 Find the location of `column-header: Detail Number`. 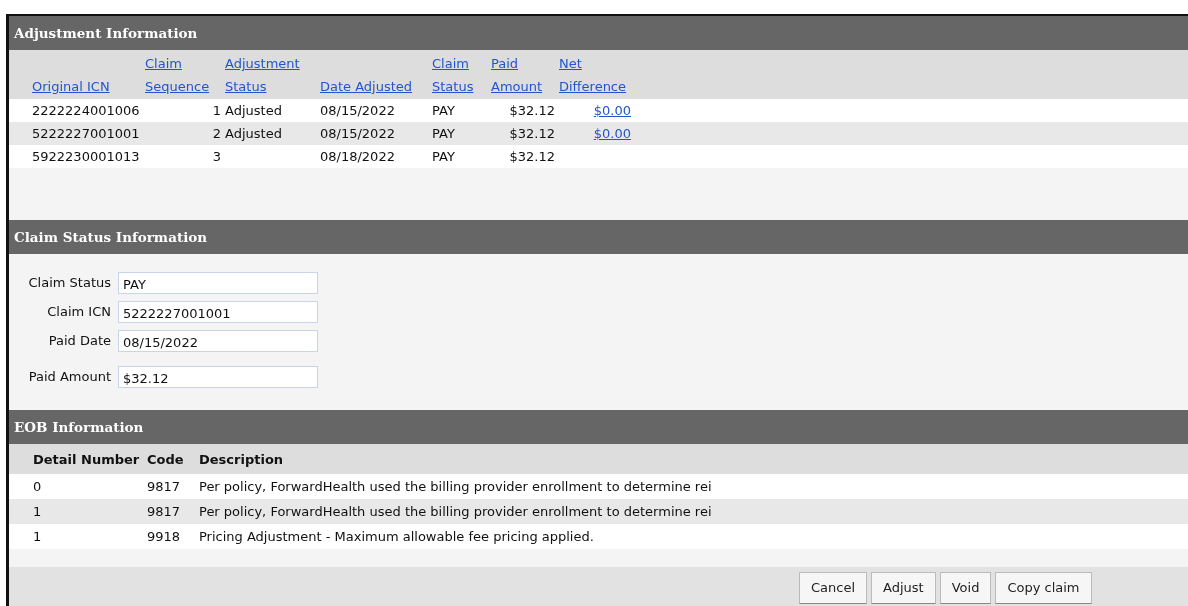

column-header: Detail Number is located at coordinates (86, 459).